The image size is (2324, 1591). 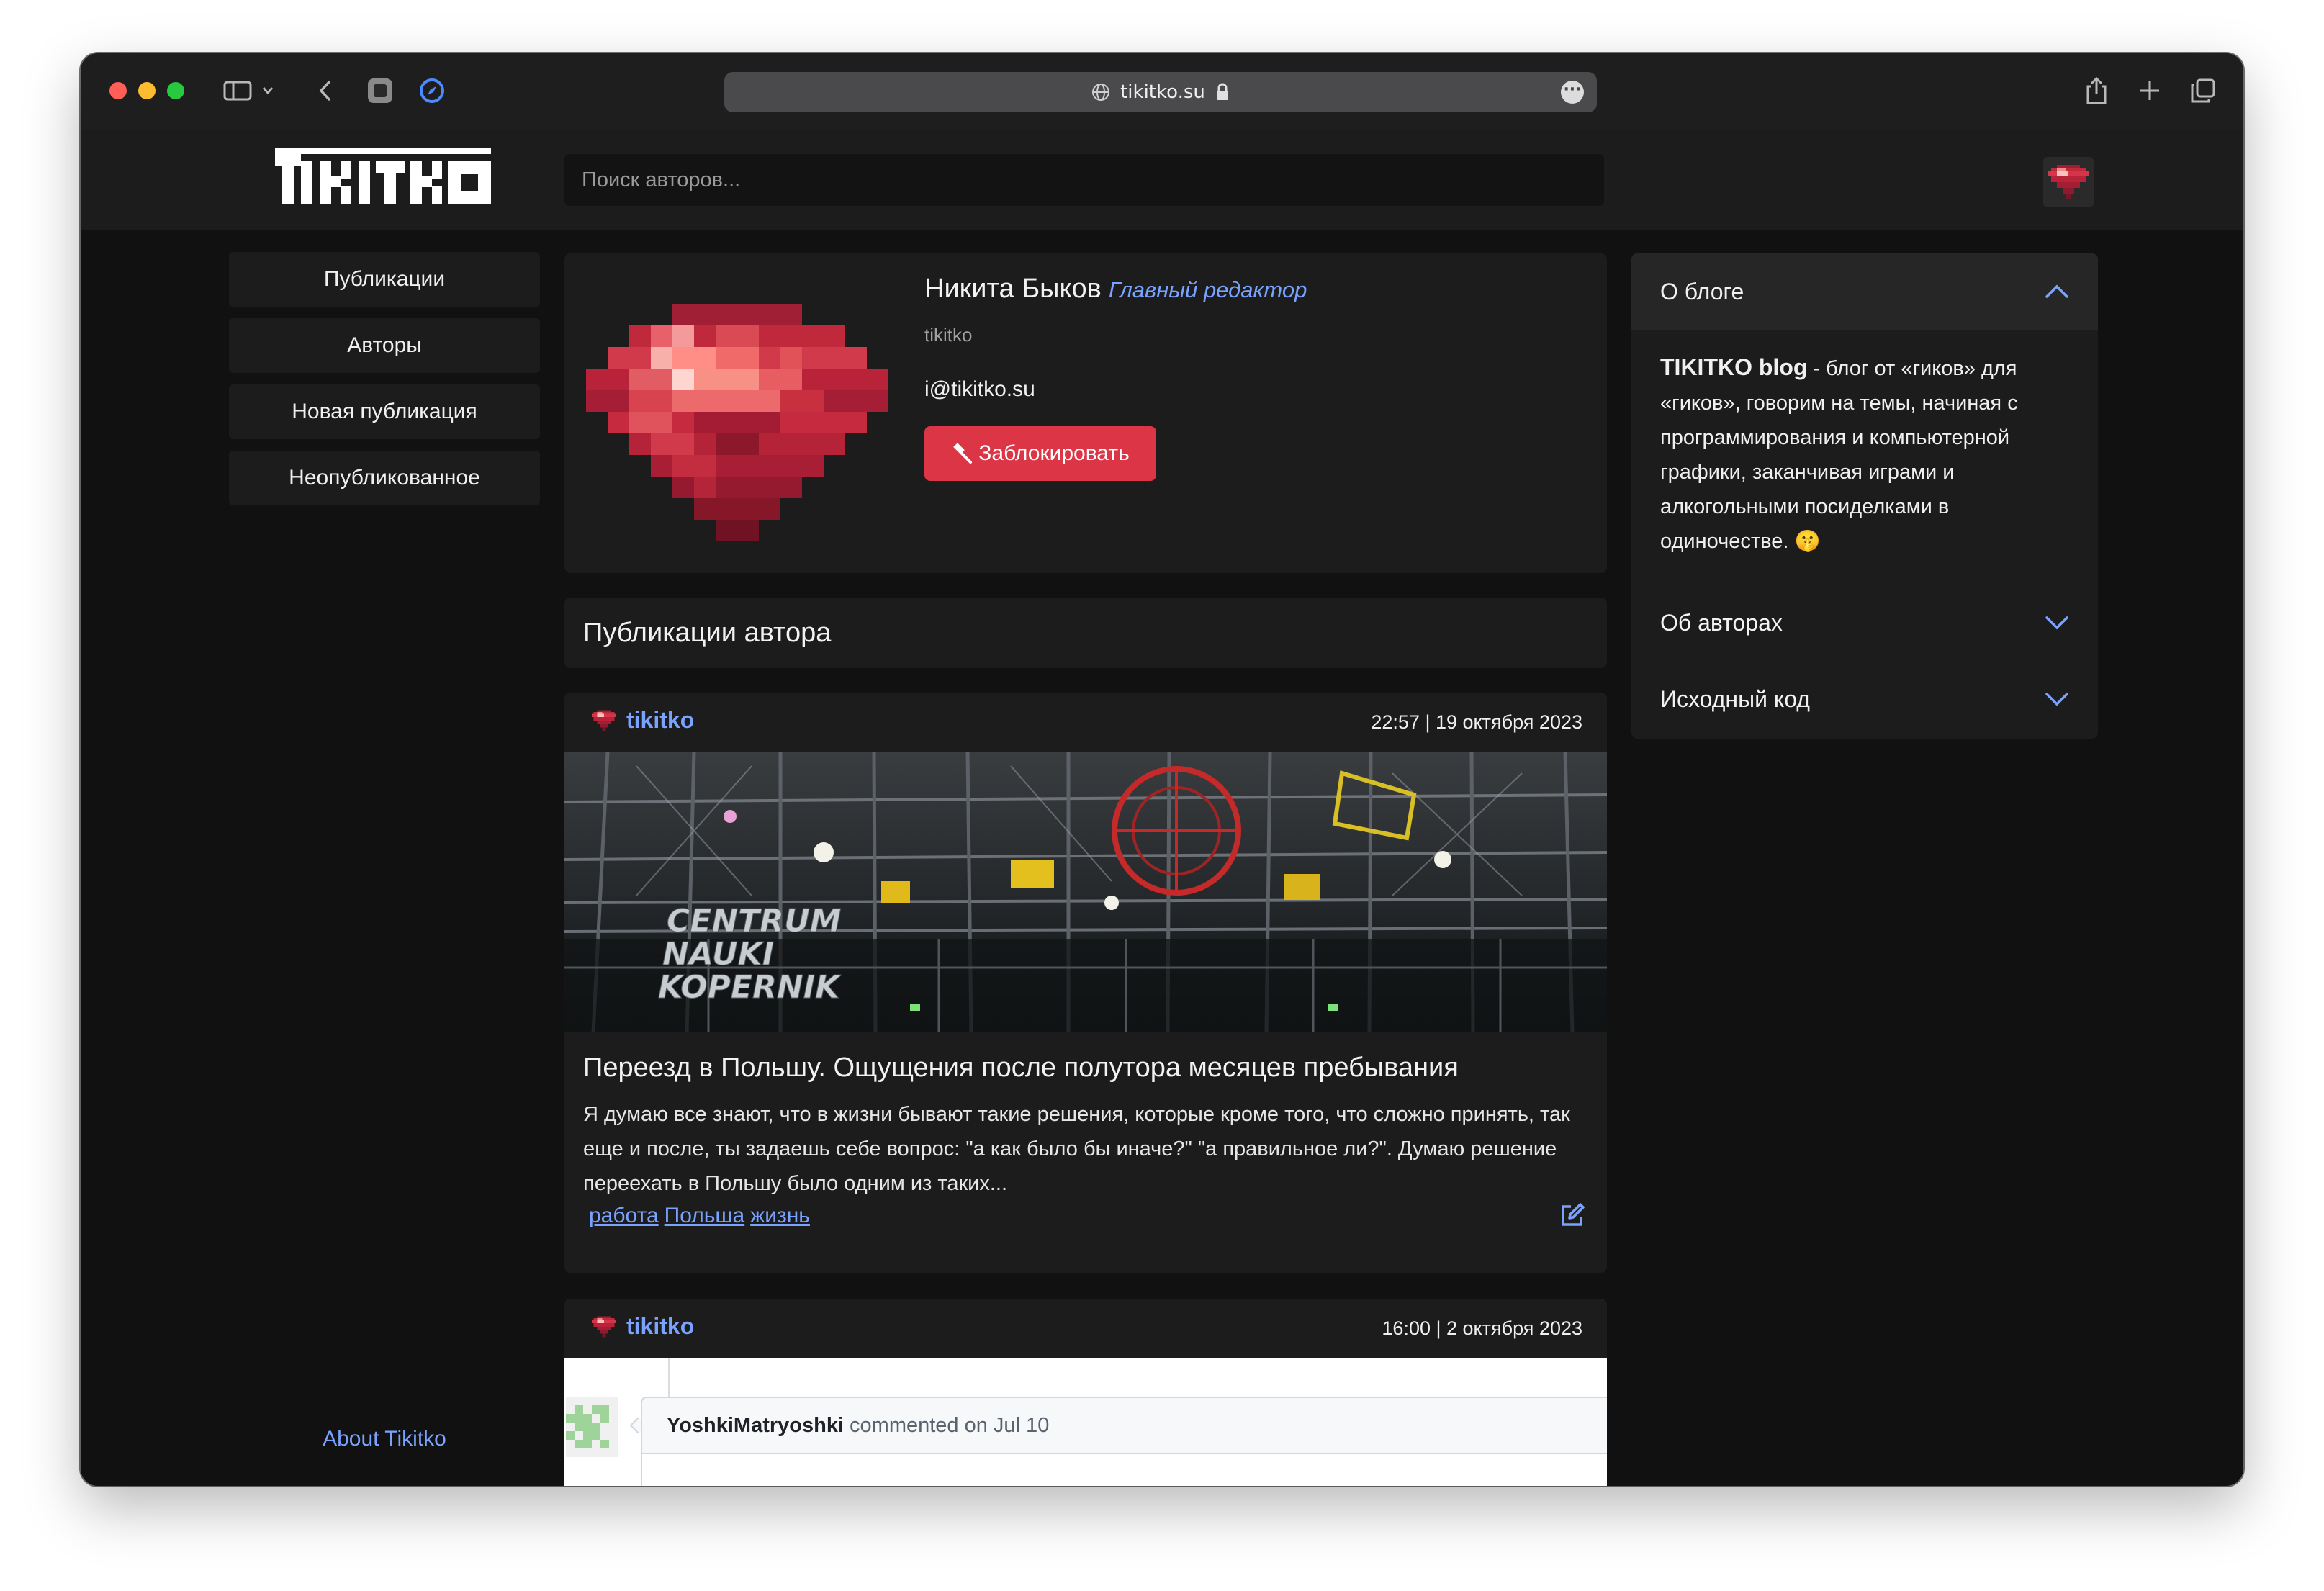 I want to click on post-header: tikitko 22:57 | 19 октября 2023, so click(x=1085, y=722).